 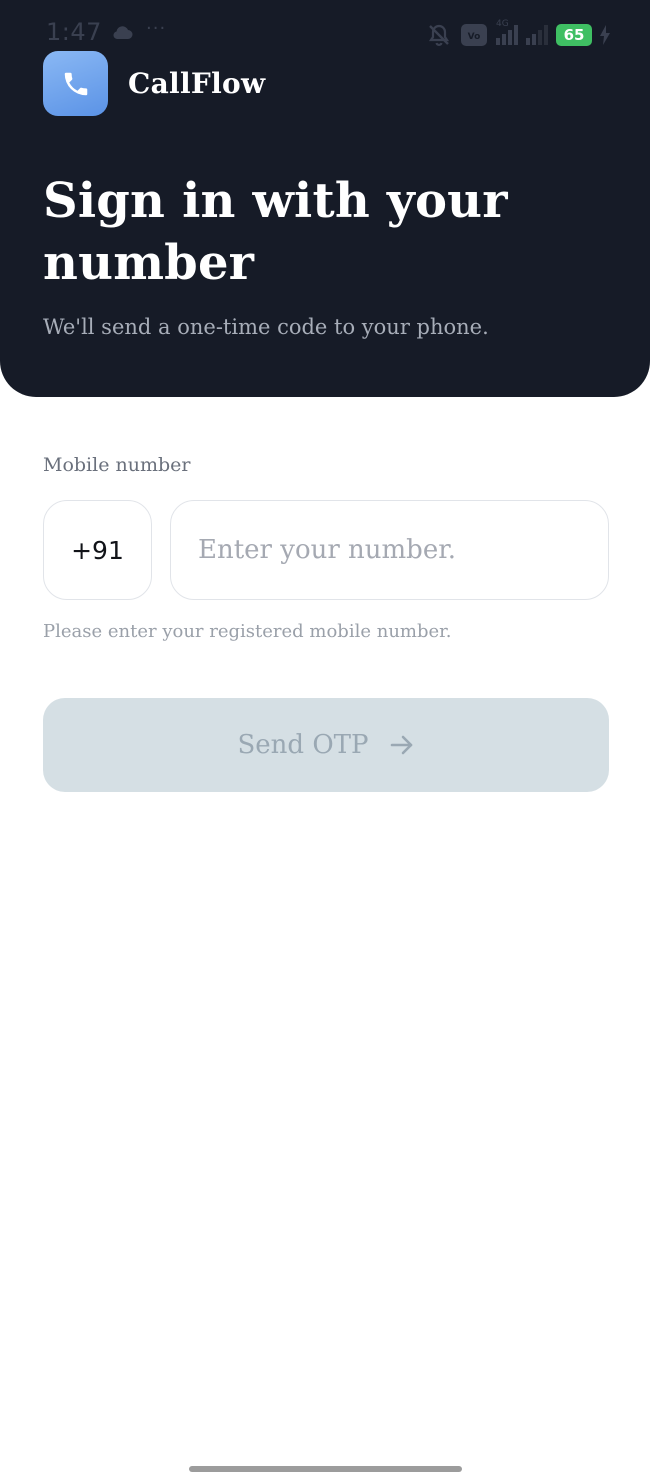 I want to click on volte-icon: Vo, so click(x=474, y=35).